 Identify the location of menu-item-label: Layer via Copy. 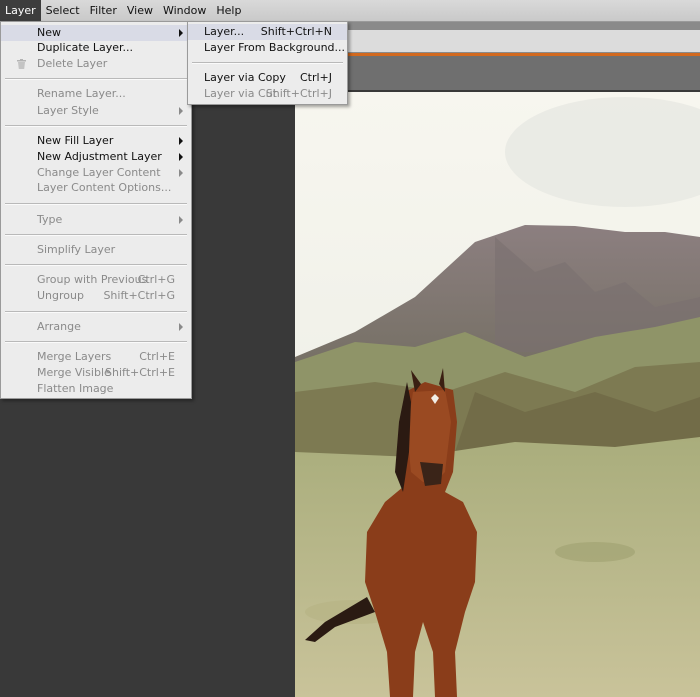
(245, 77).